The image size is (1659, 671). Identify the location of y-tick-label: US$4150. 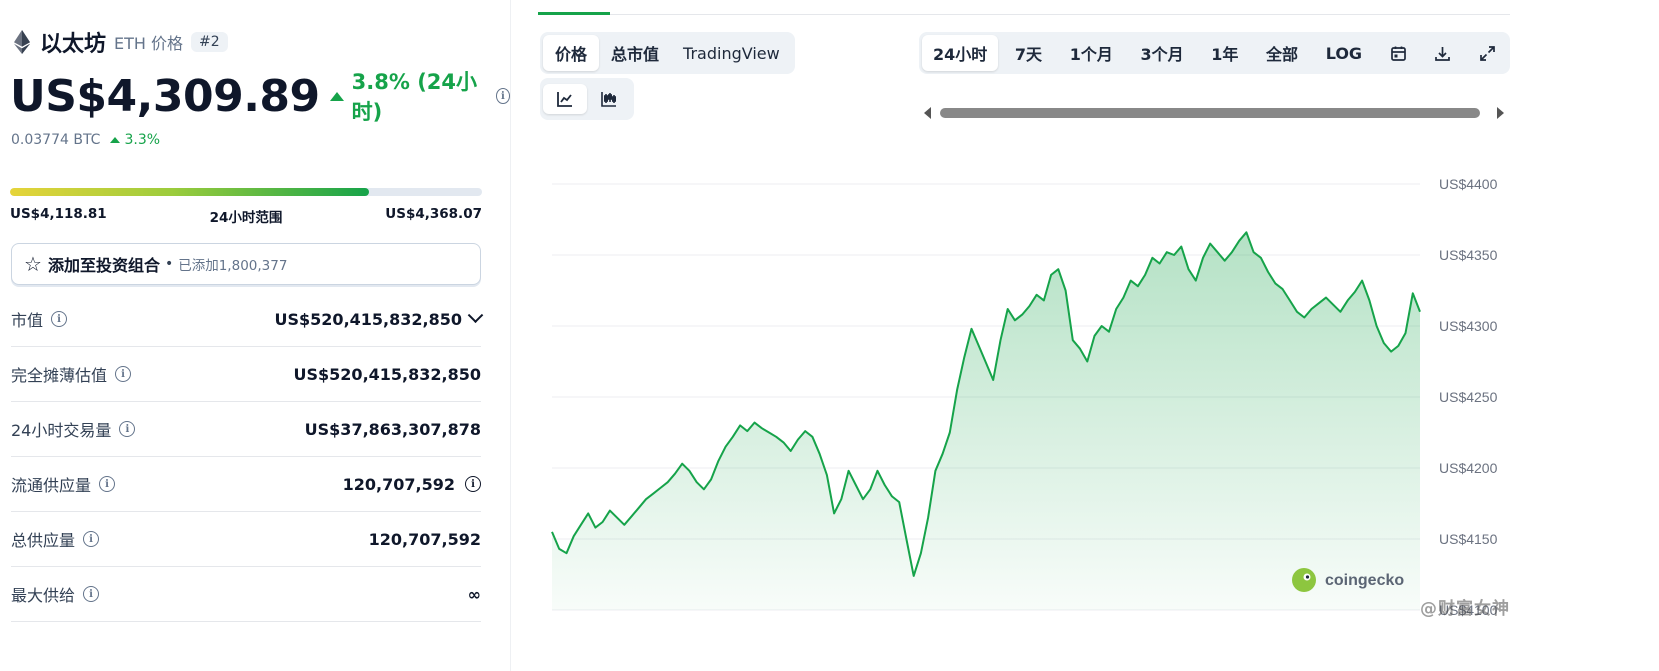
(1468, 539).